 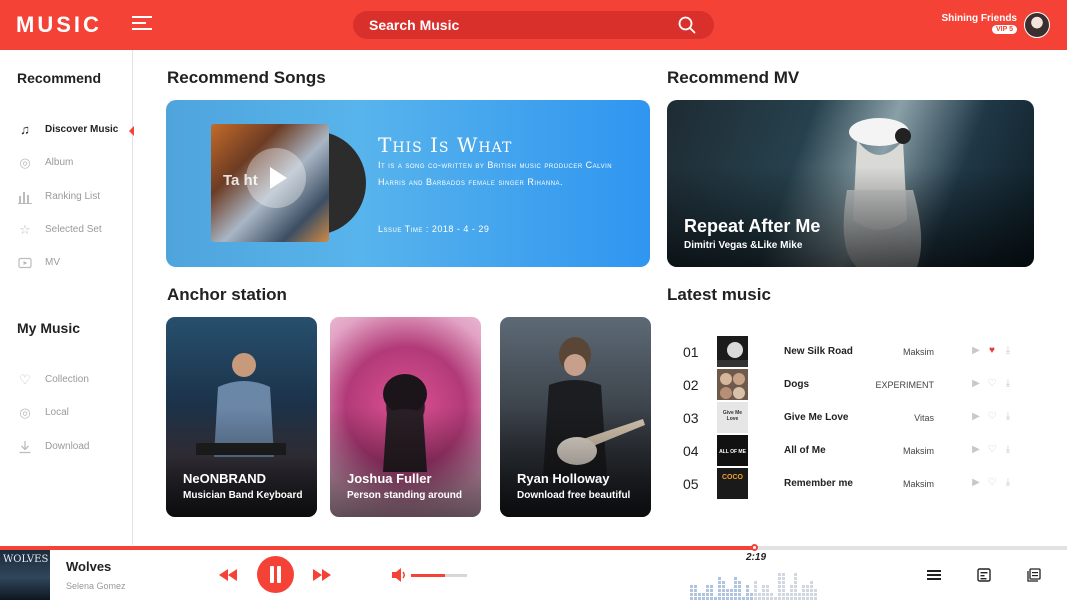 What do you see at coordinates (322, 575) in the screenshot?
I see `next-icon` at bounding box center [322, 575].